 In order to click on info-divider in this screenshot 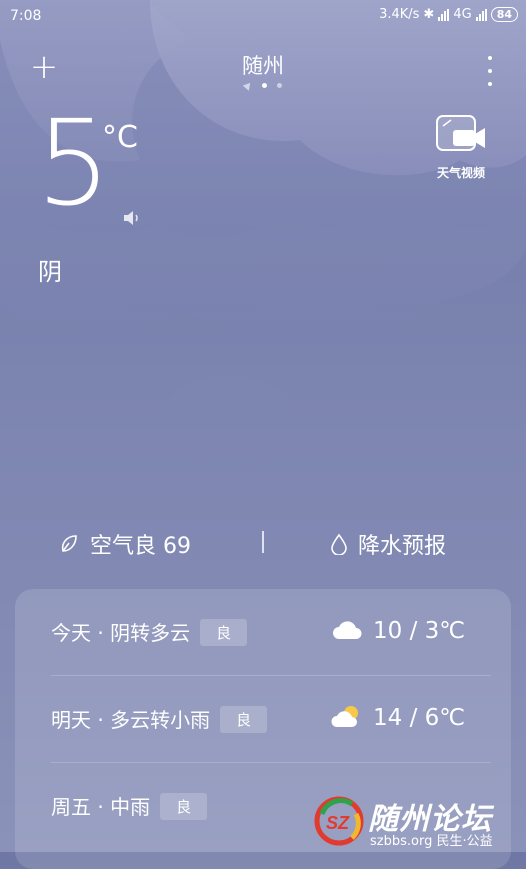, I will do `click(263, 542)`.